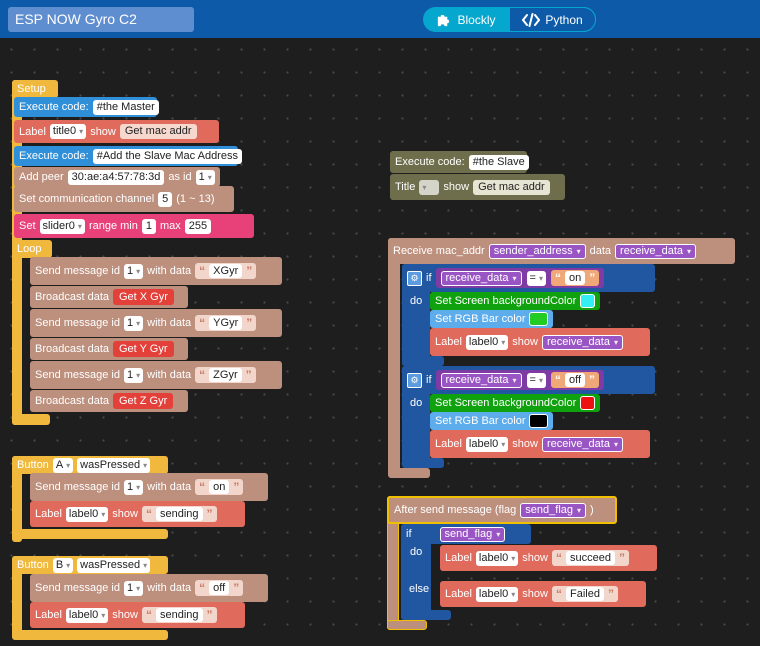 This screenshot has height=646, width=760. I want to click on send-message-block-2: Send message id 1 with data “YGyr”, so click(156, 323).